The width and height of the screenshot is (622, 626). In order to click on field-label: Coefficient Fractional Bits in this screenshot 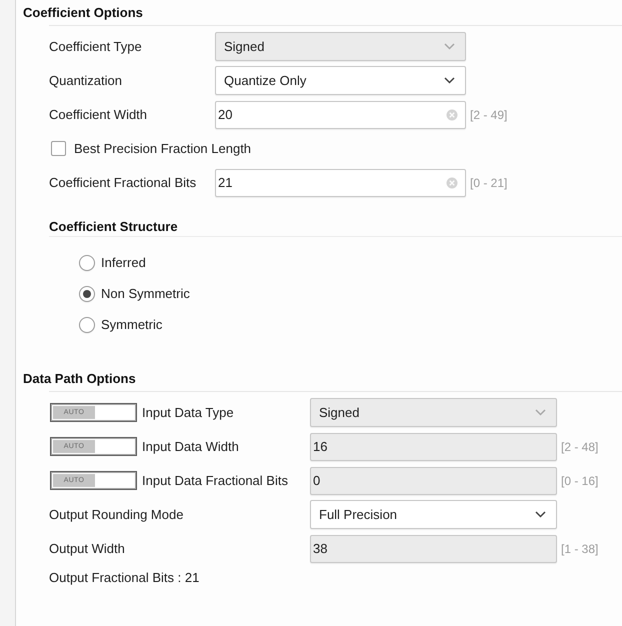, I will do `click(122, 182)`.